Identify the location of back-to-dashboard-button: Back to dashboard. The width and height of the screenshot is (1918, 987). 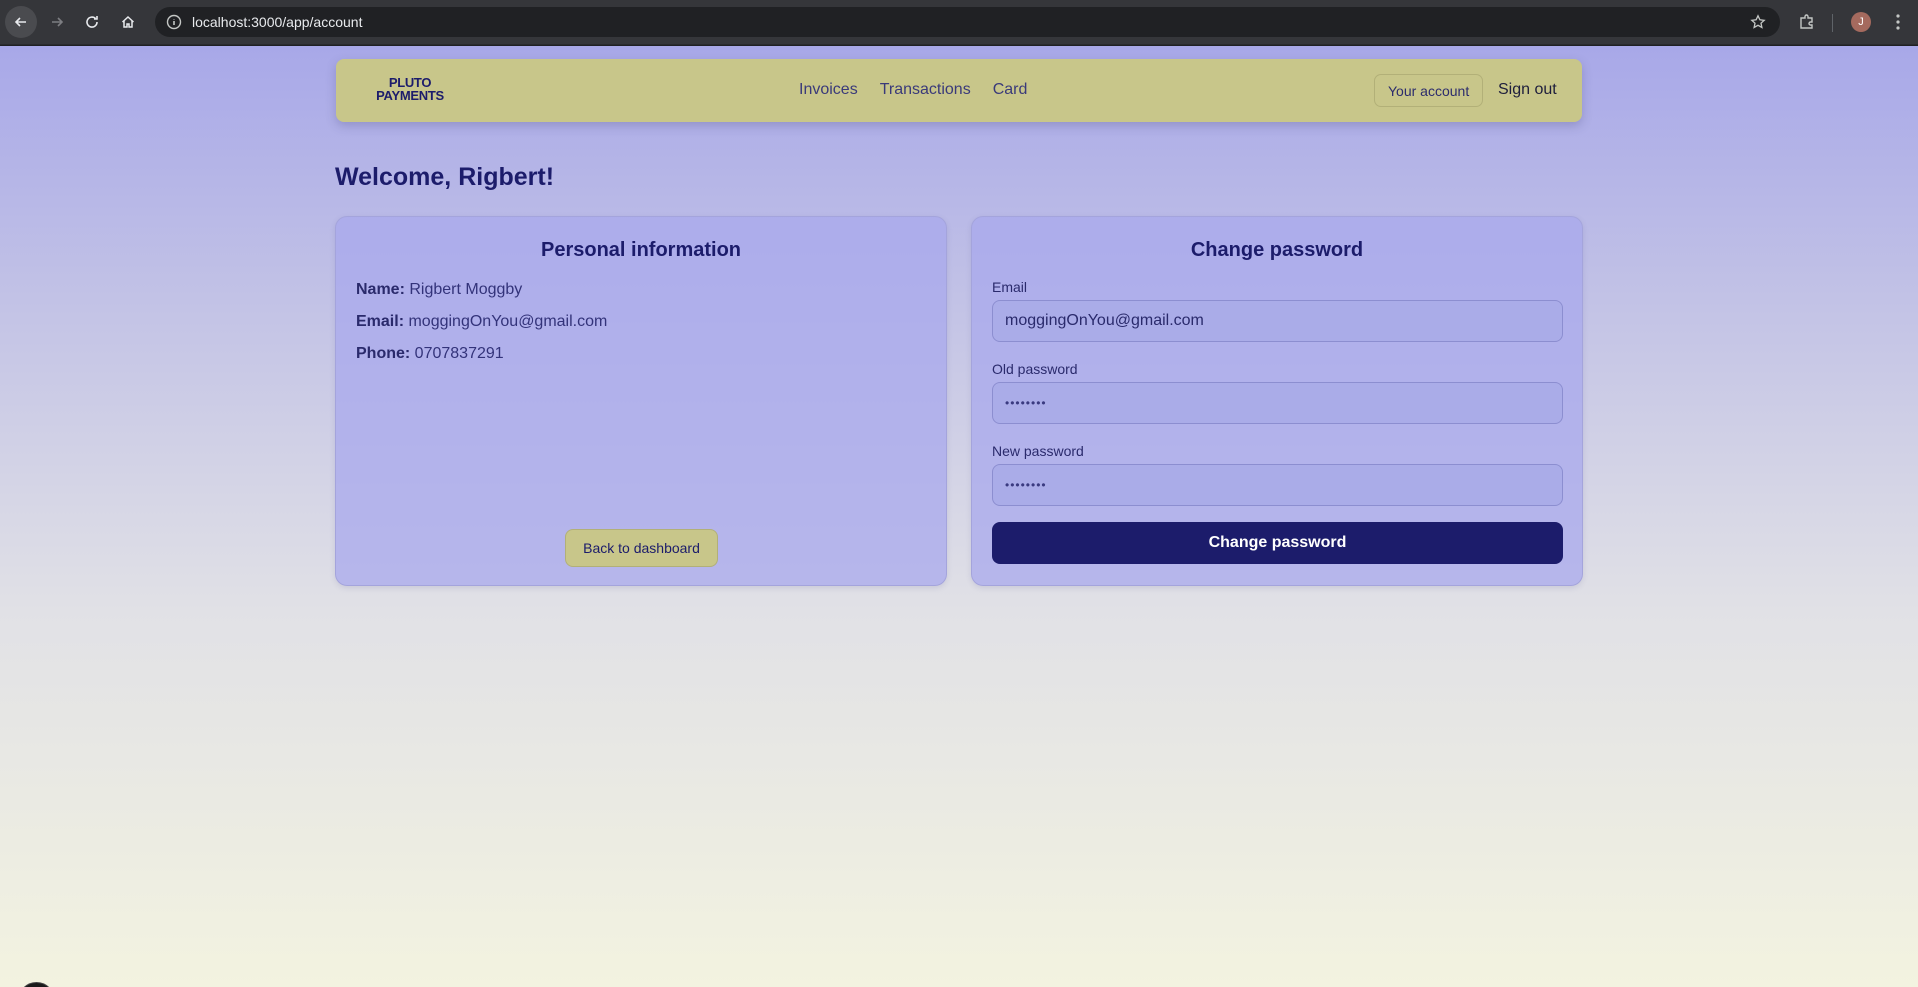
(641, 548).